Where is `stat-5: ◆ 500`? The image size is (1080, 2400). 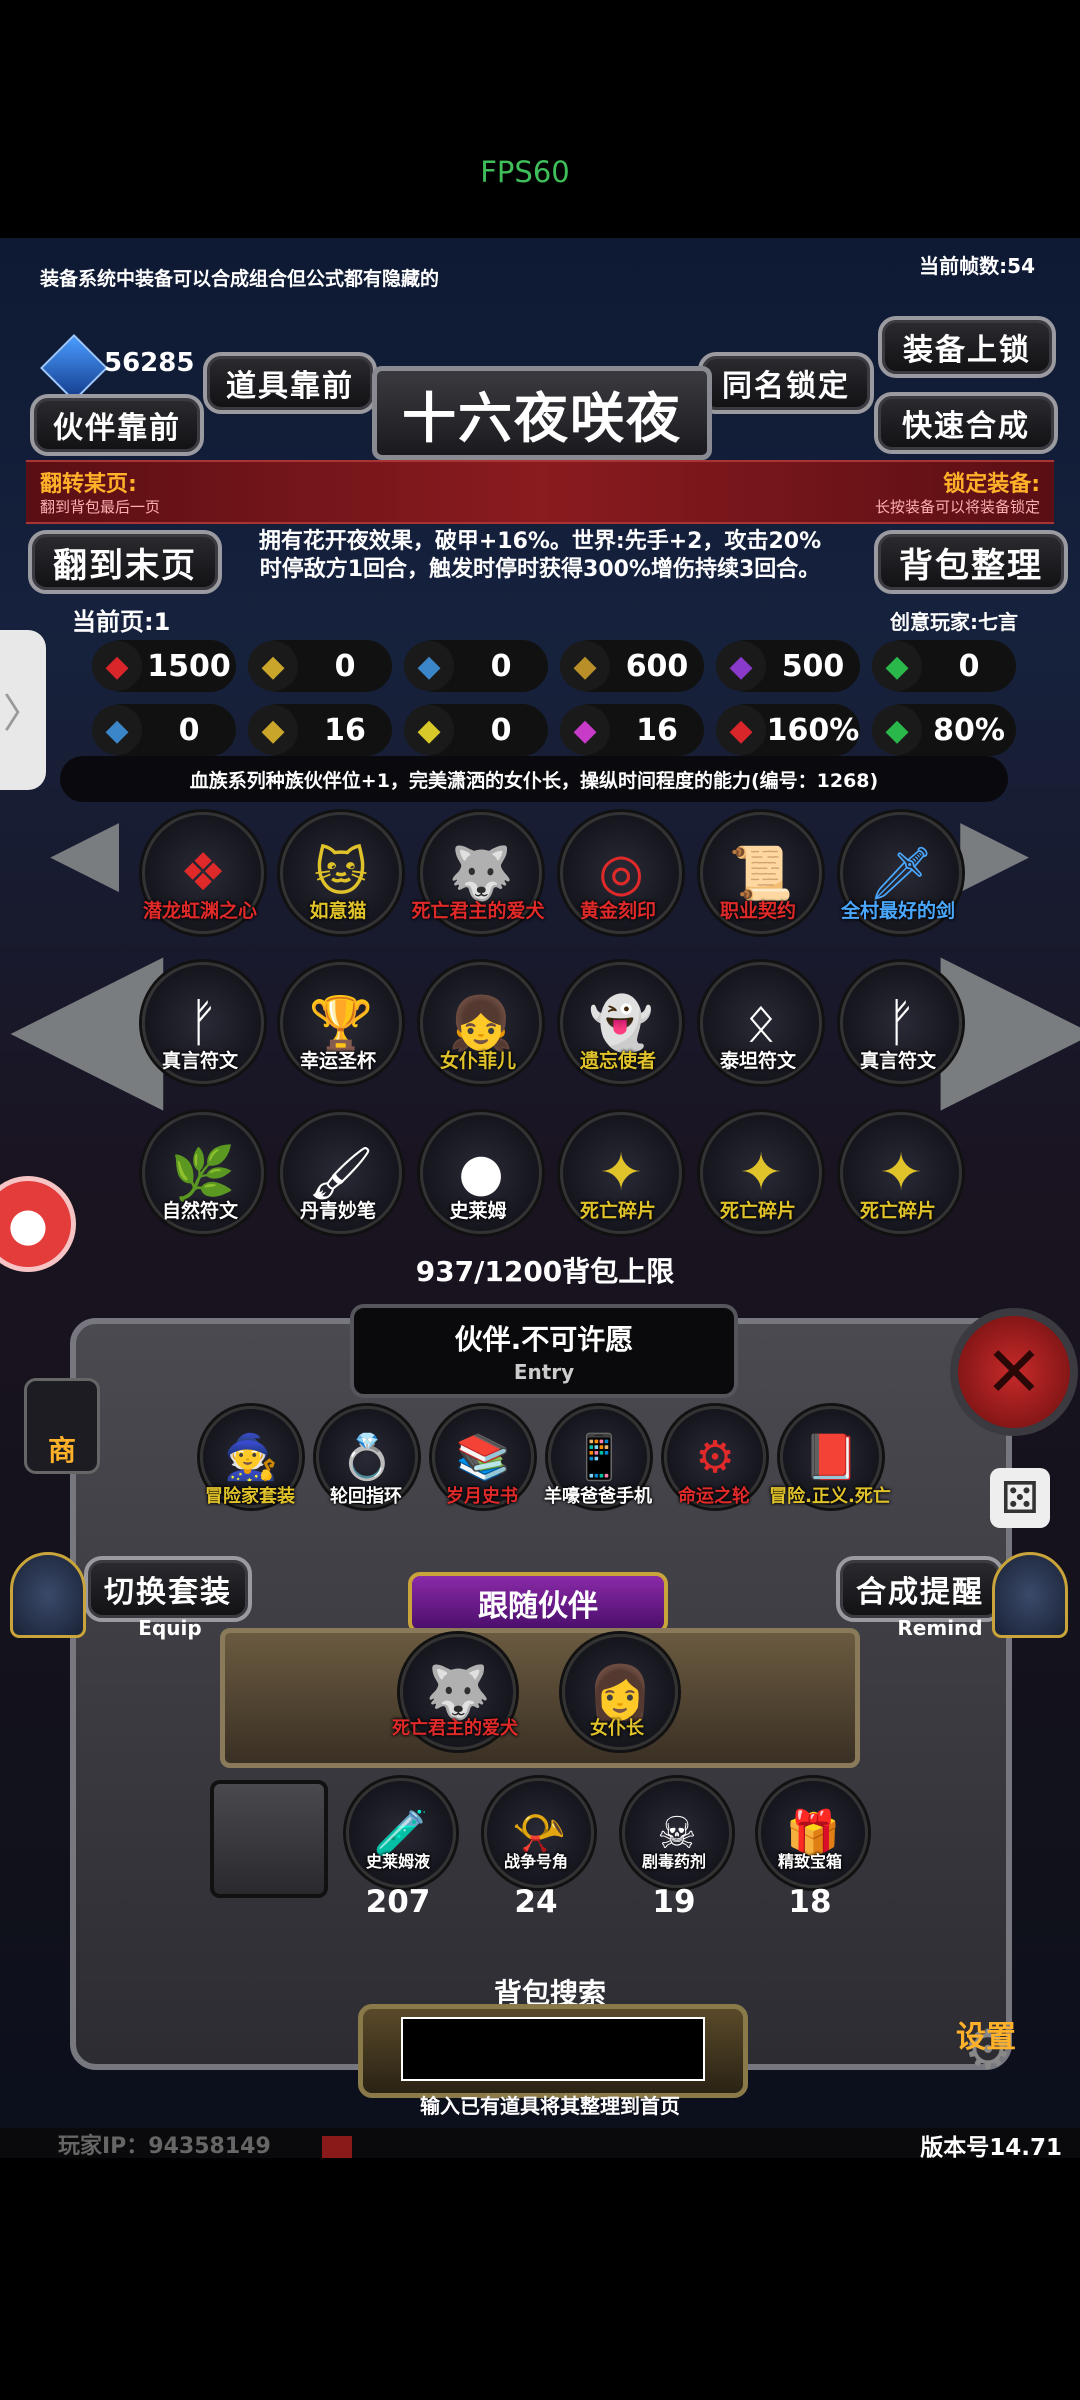 stat-5: ◆ 500 is located at coordinates (788, 666).